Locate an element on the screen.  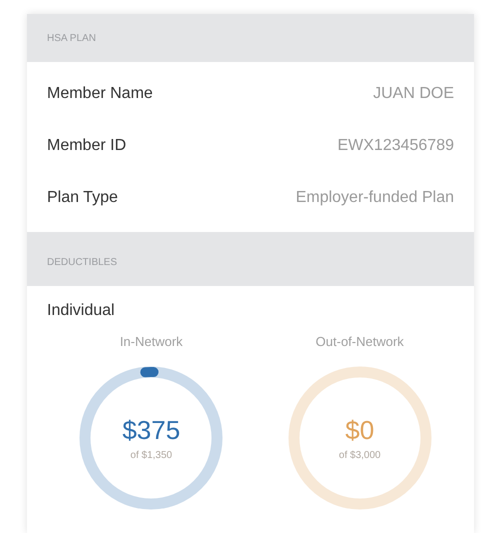
field-label: Member Name is located at coordinates (100, 94).